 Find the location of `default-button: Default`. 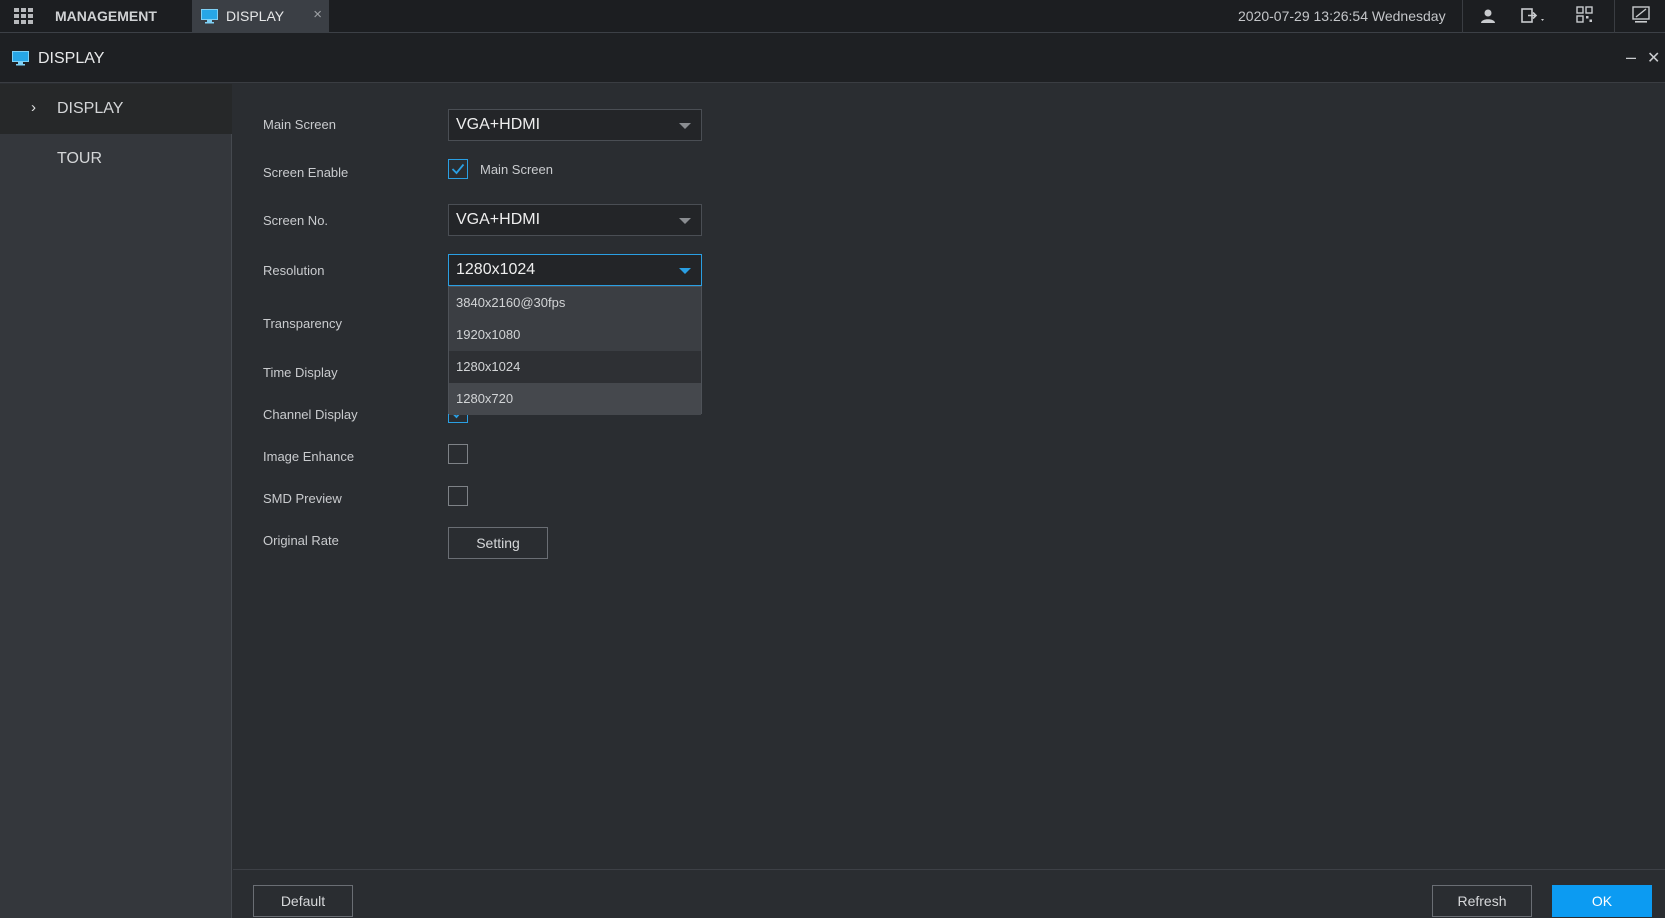

default-button: Default is located at coordinates (303, 901).